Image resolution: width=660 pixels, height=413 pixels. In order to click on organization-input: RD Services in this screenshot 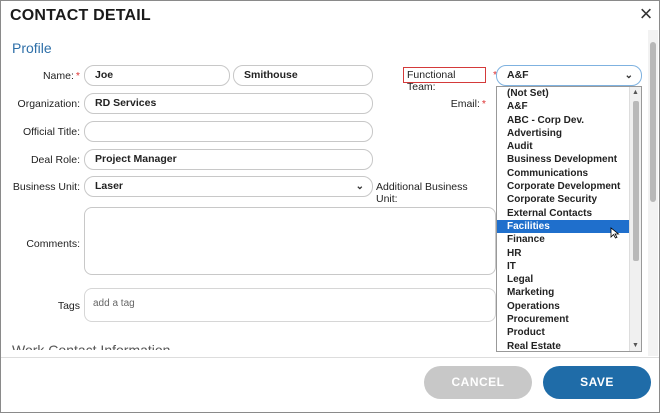, I will do `click(228, 103)`.